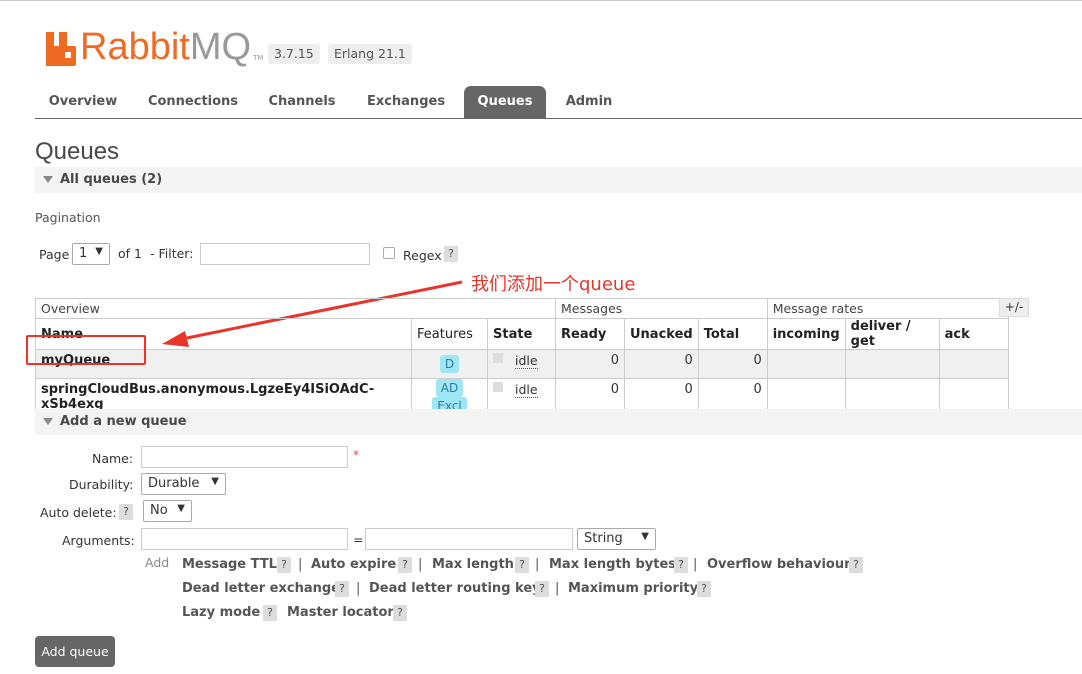 The image size is (1082, 674). I want to click on col-deliver-get: deliver / get, so click(892, 334).